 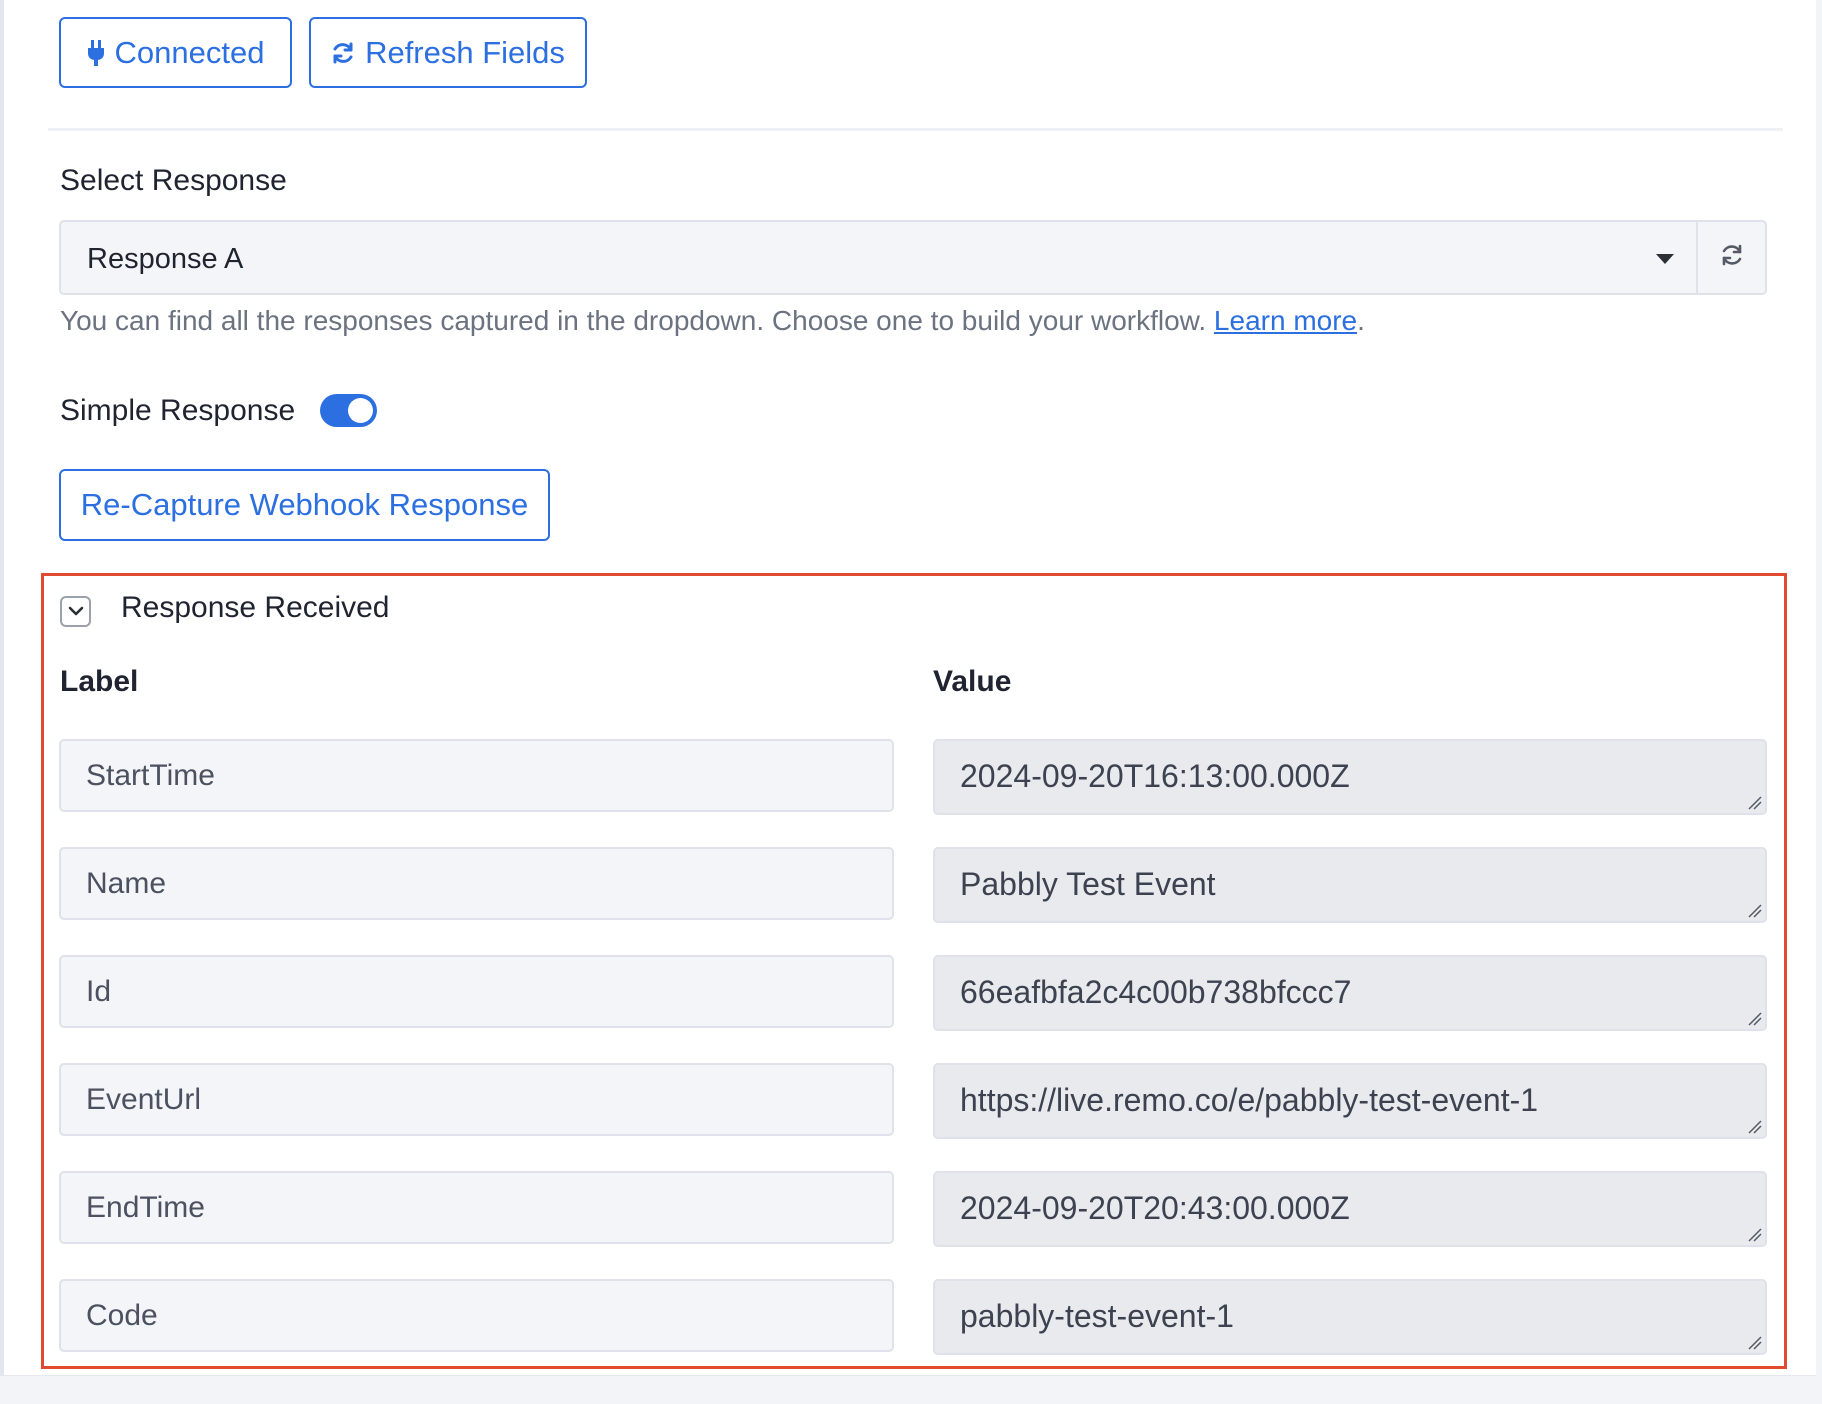 What do you see at coordinates (1665, 259) in the screenshot?
I see `caret-down-icon` at bounding box center [1665, 259].